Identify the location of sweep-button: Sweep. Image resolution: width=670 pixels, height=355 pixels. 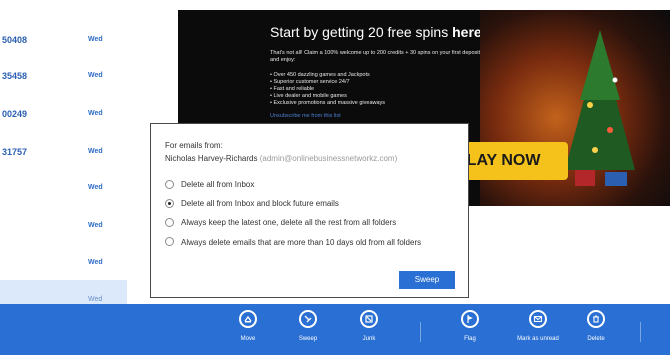
(427, 280).